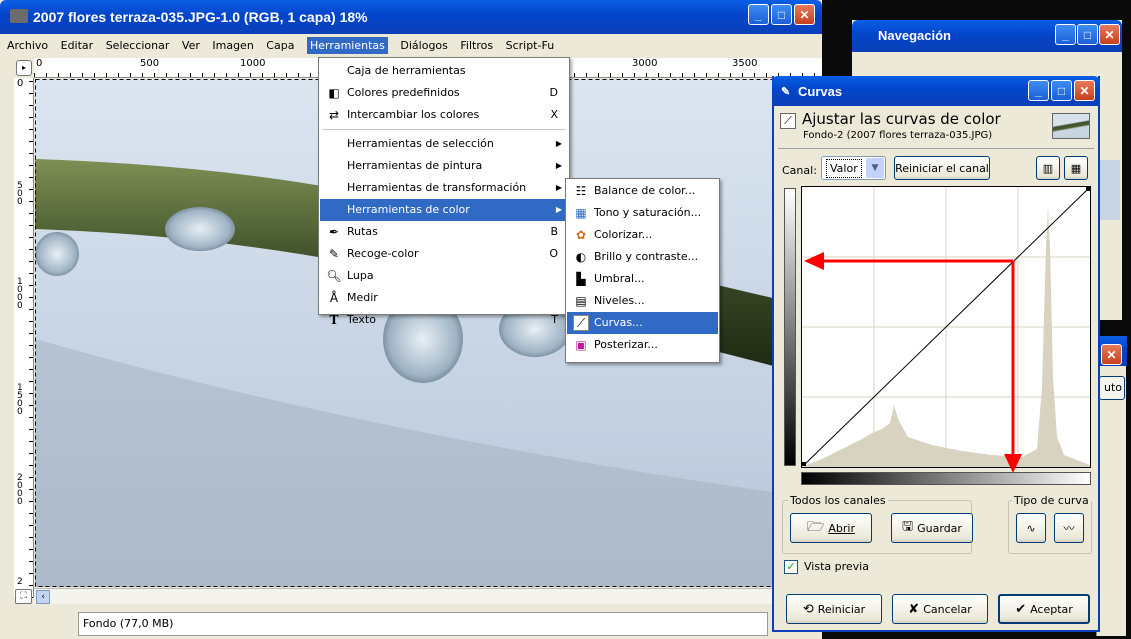  What do you see at coordinates (1111, 486) in the screenshot?
I see `layers-window-partial: ✕ uto` at bounding box center [1111, 486].